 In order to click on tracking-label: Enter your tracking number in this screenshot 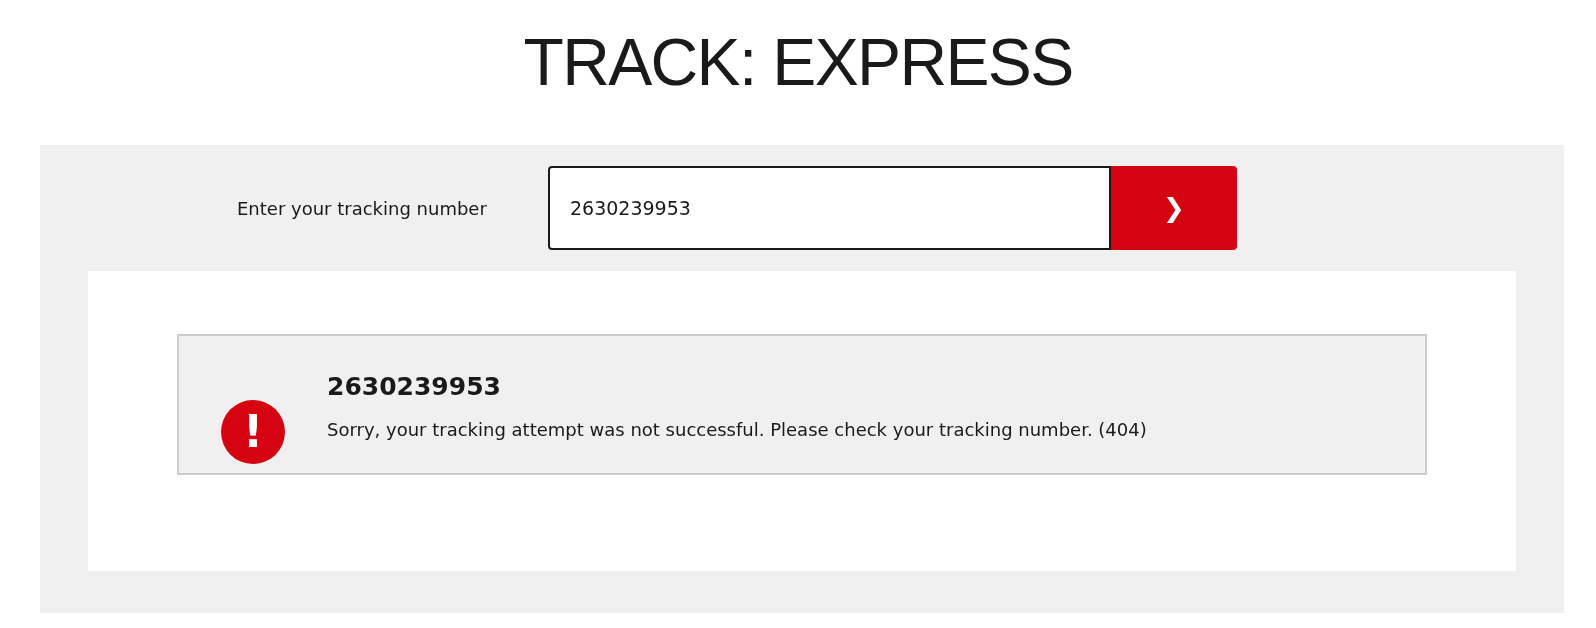, I will do `click(362, 208)`.